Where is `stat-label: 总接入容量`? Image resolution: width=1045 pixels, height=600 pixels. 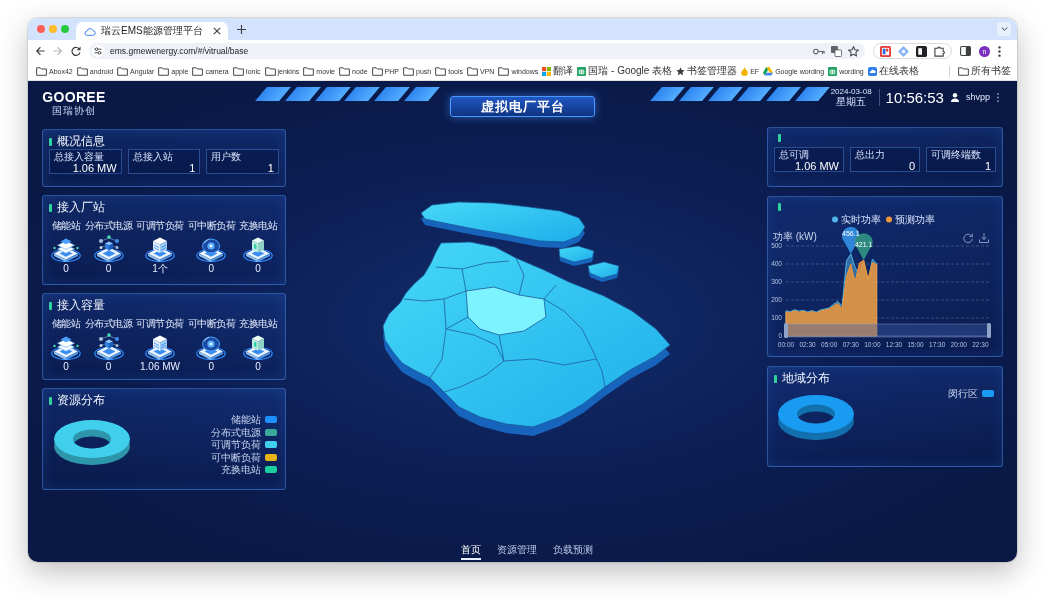
stat-label: 总接入容量 is located at coordinates (79, 156).